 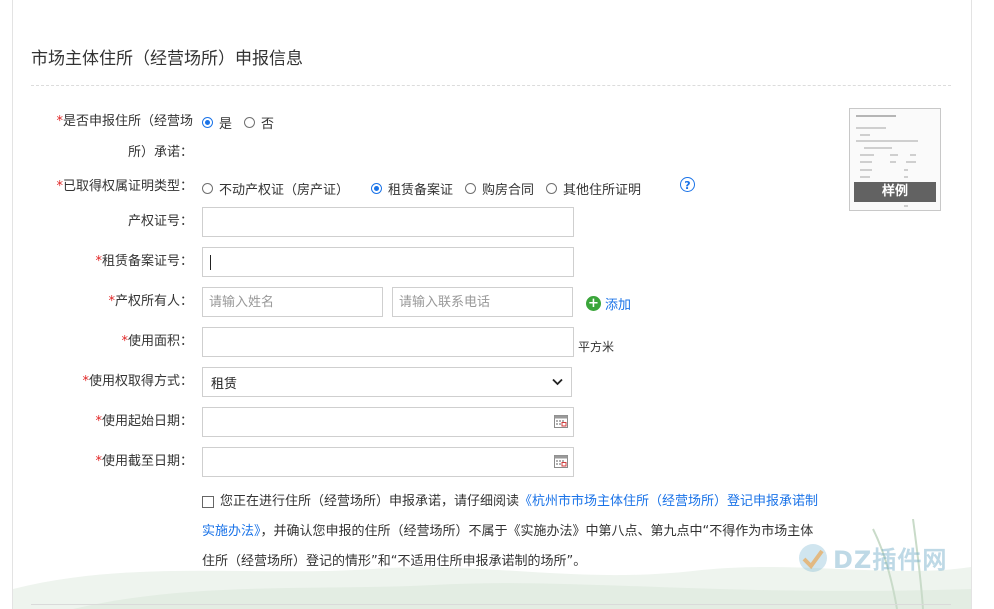 I want to click on proof-type-radio-group: 不动产权证（房产证） 租赁备案证 购房合同 其他住所证明, so click(x=427, y=188).